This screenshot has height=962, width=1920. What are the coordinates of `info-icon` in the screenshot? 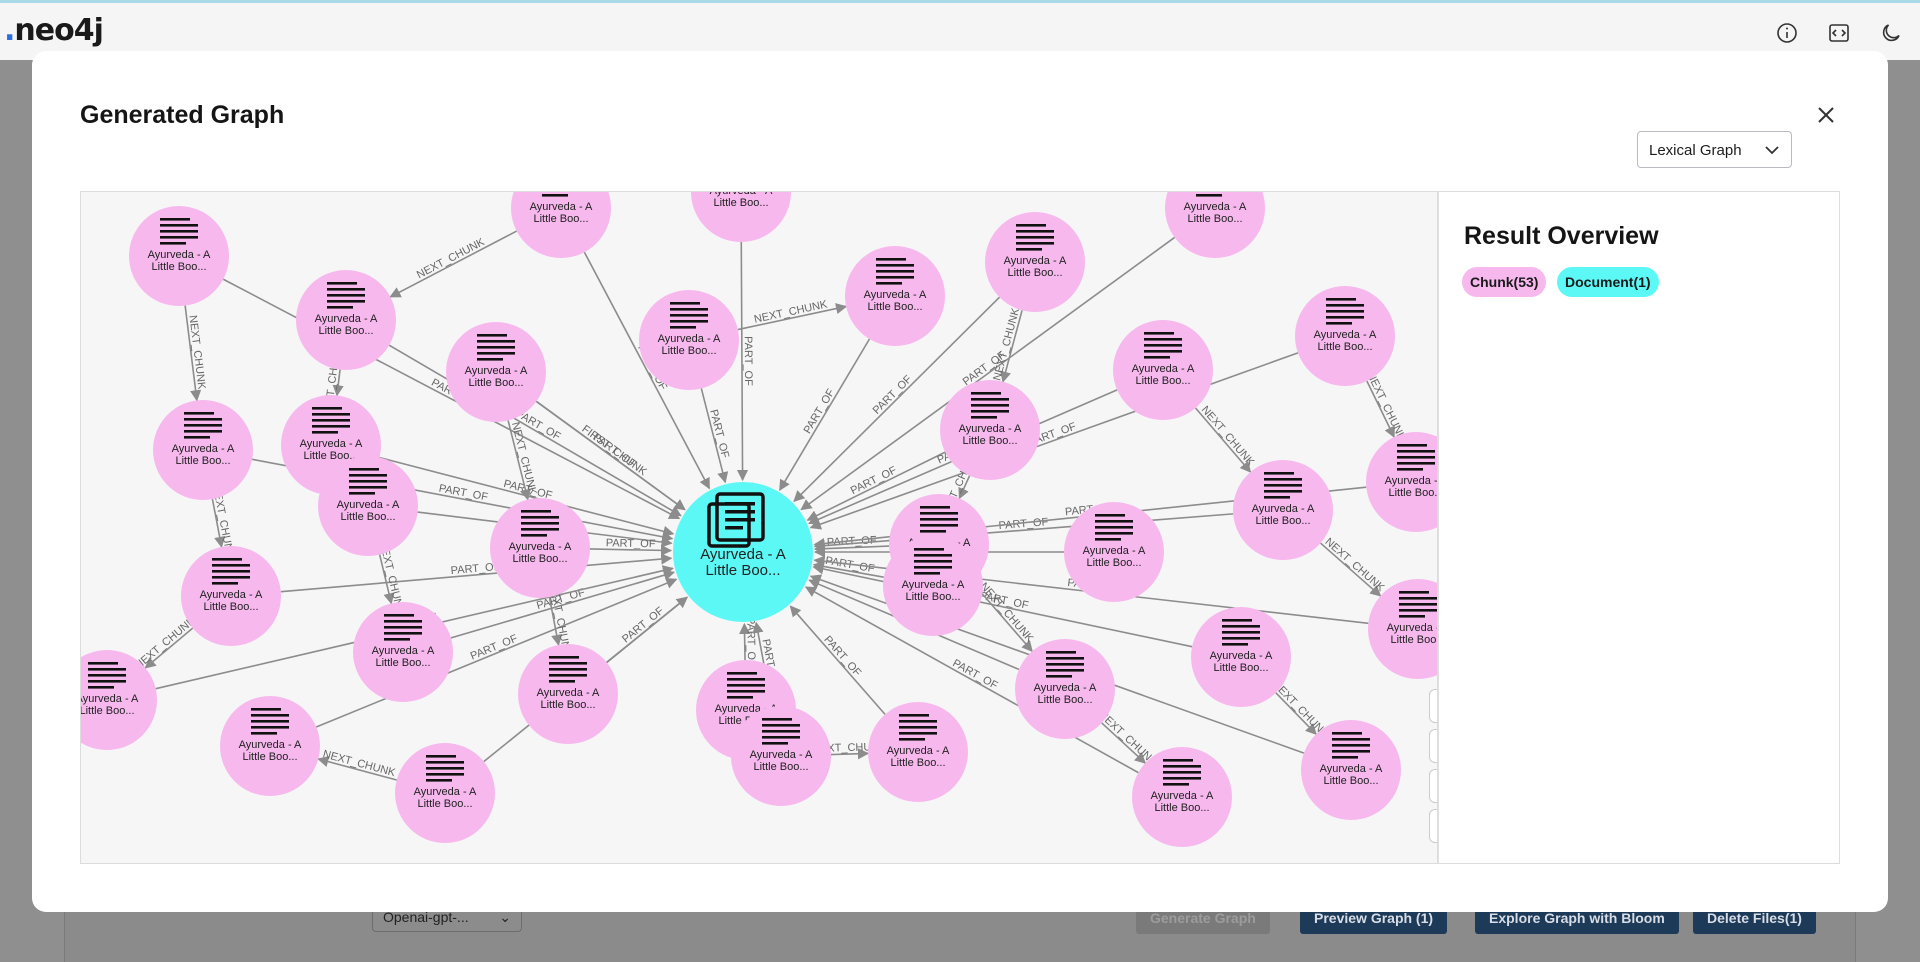 It's located at (1787, 33).